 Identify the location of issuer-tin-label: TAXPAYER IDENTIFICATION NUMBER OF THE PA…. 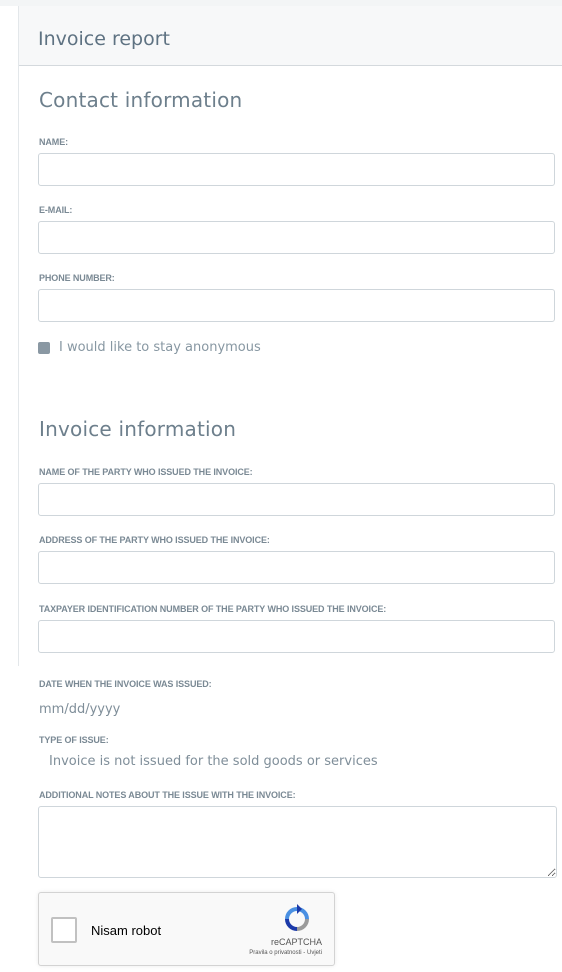
(213, 609).